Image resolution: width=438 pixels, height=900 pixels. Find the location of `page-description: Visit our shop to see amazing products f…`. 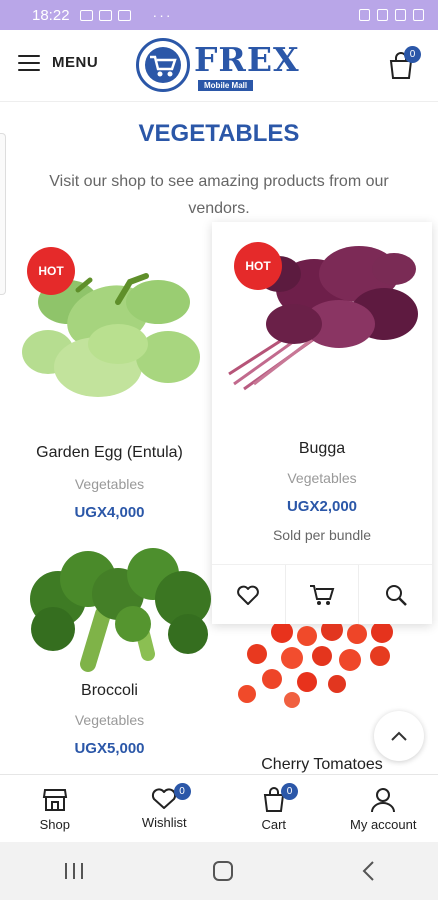

page-description: Visit our shop to see amazing products f… is located at coordinates (219, 195).